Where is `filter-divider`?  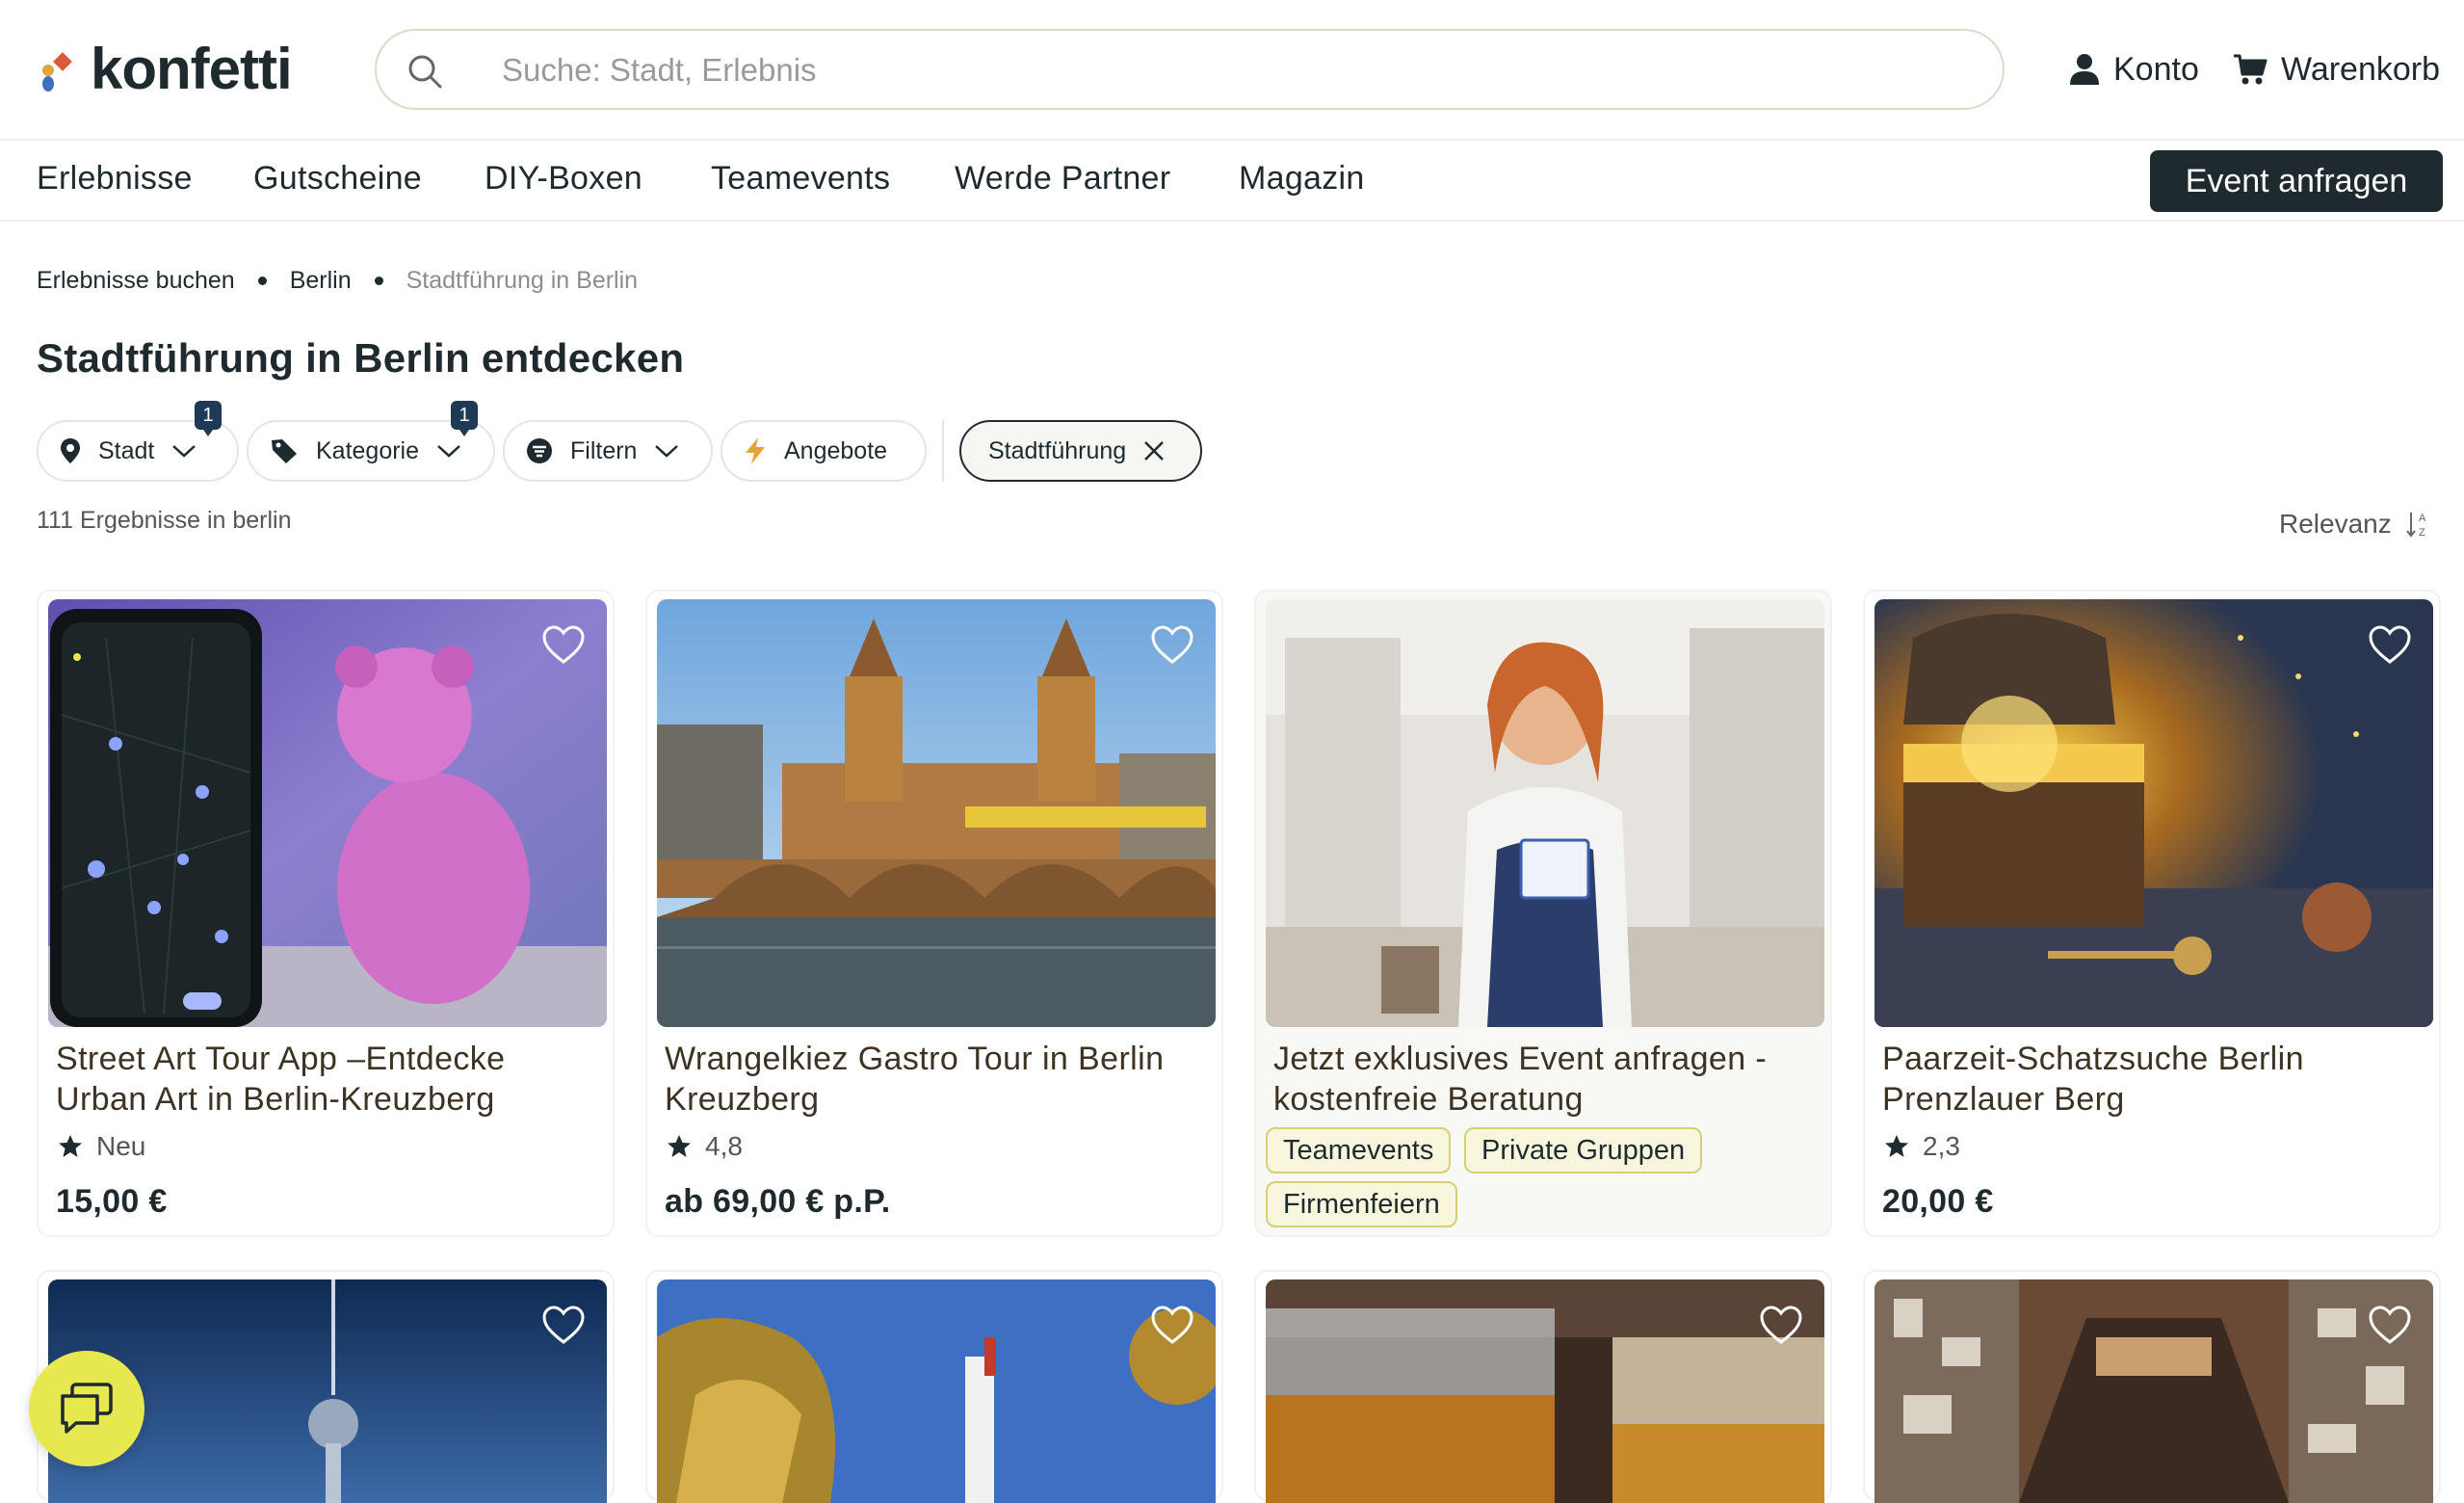
filter-divider is located at coordinates (943, 451).